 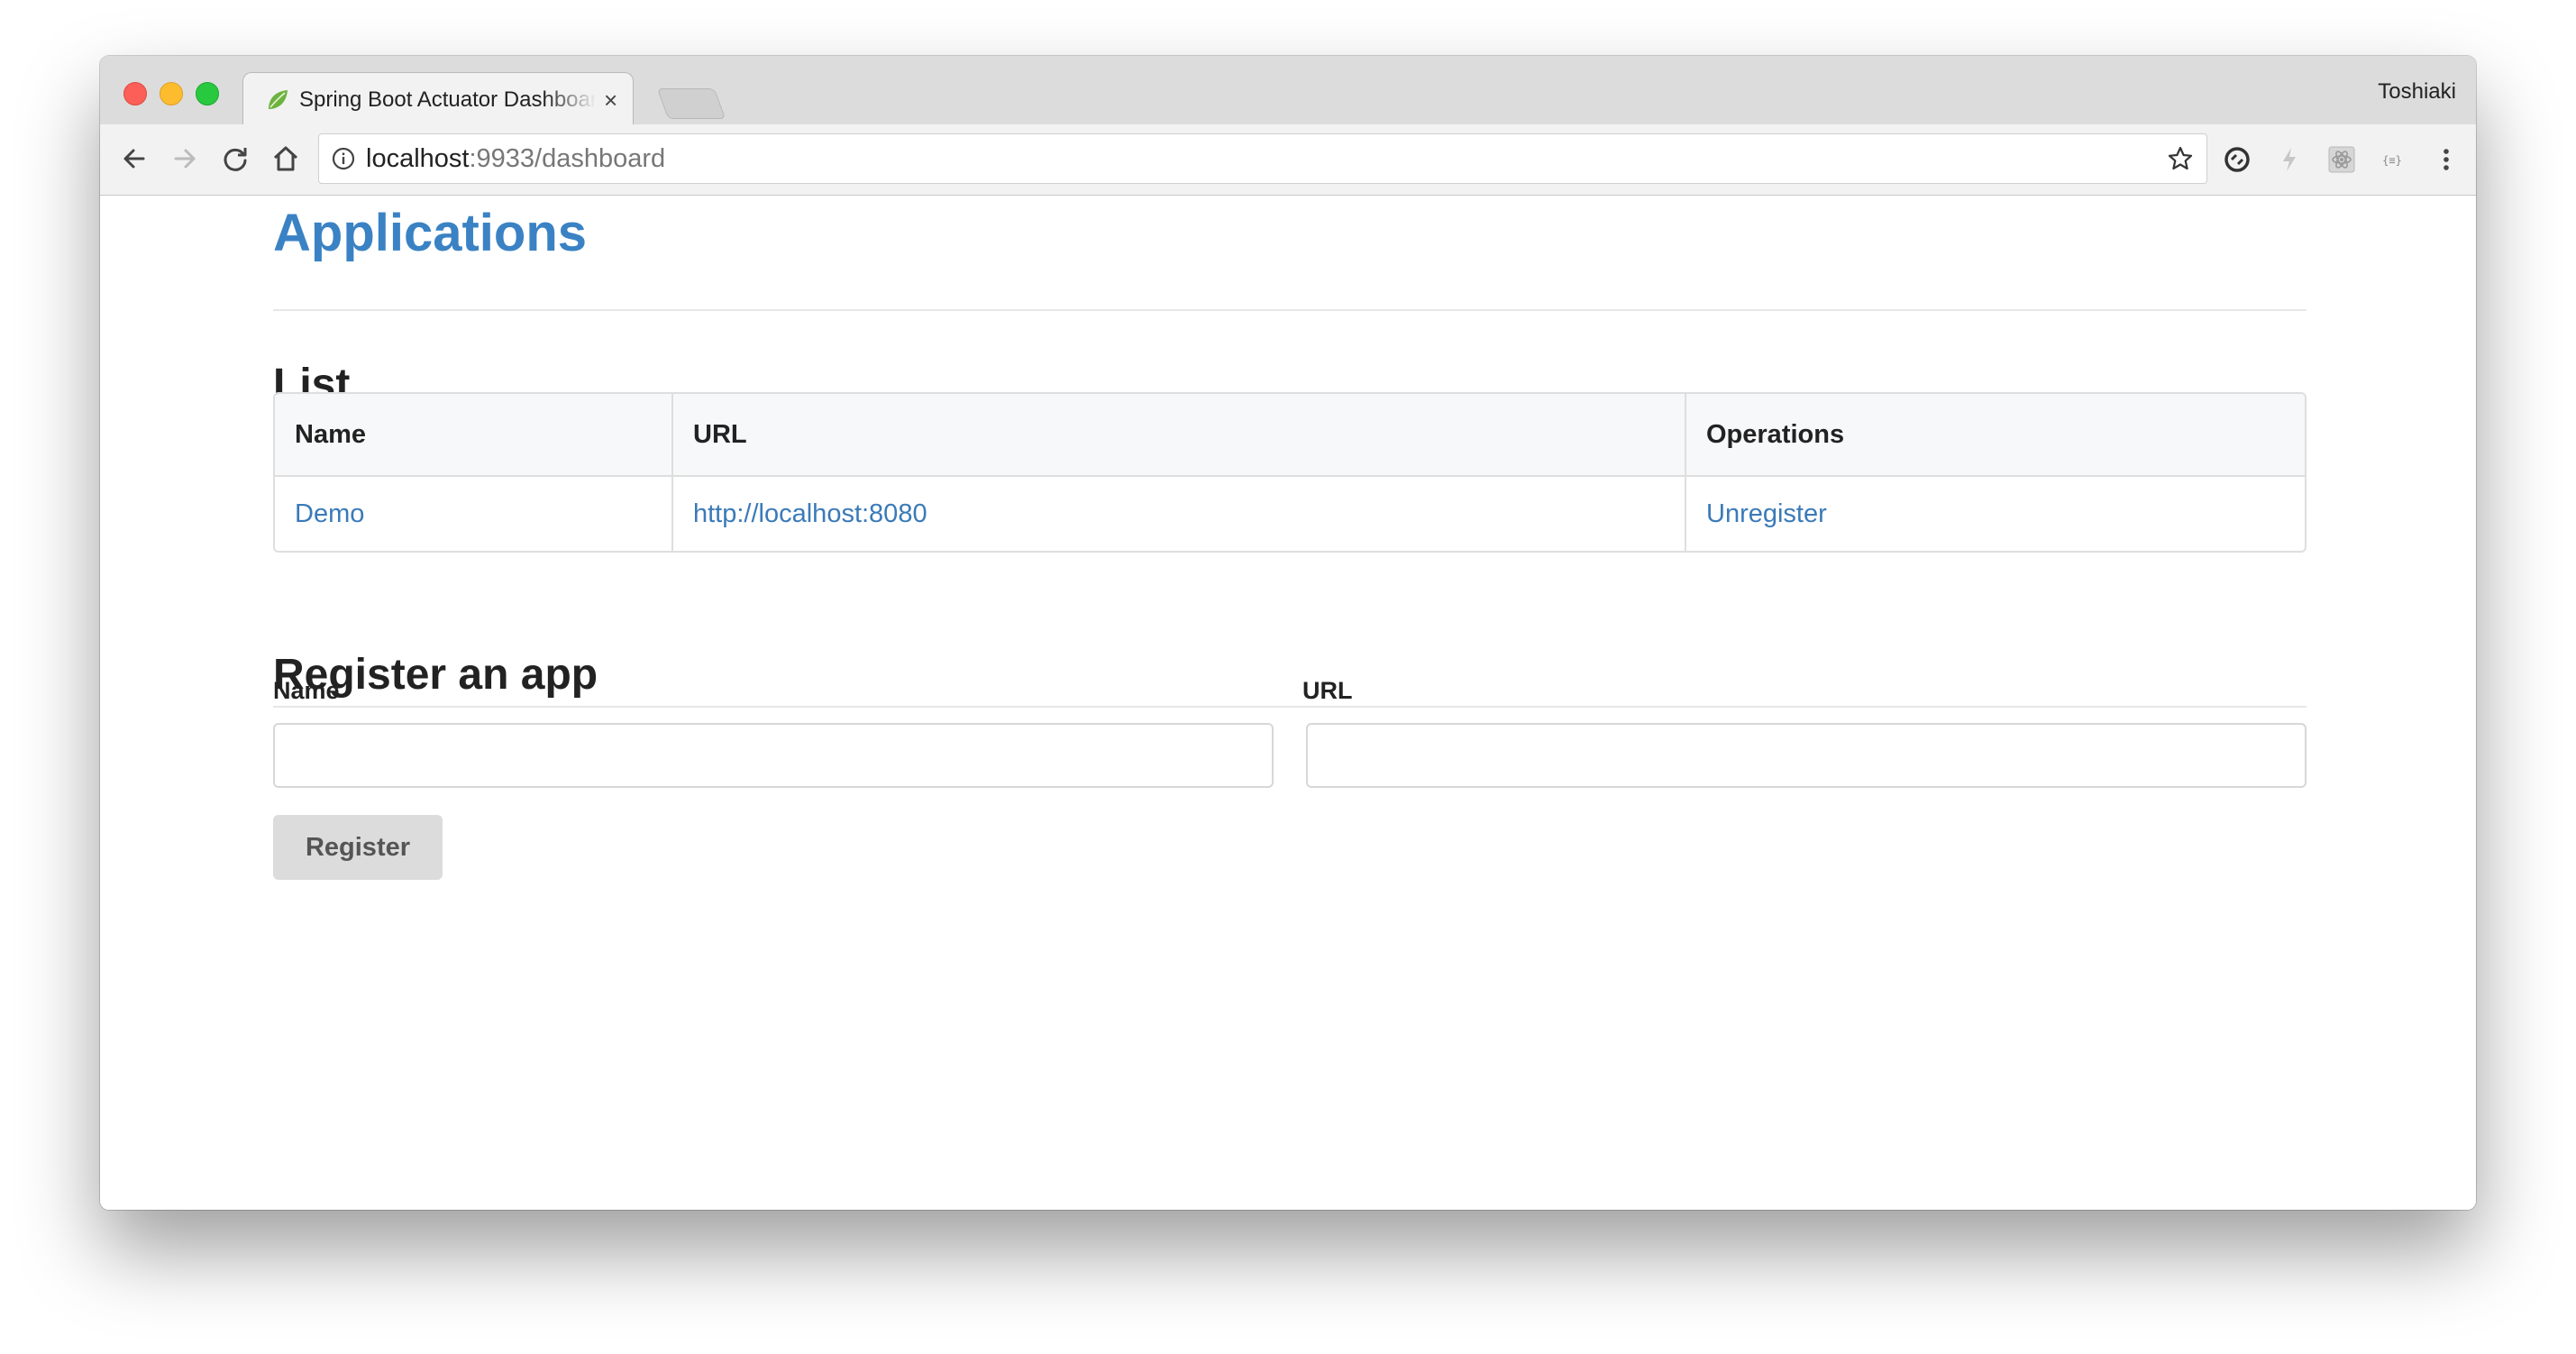 I want to click on url-host: localhost, so click(x=418, y=158).